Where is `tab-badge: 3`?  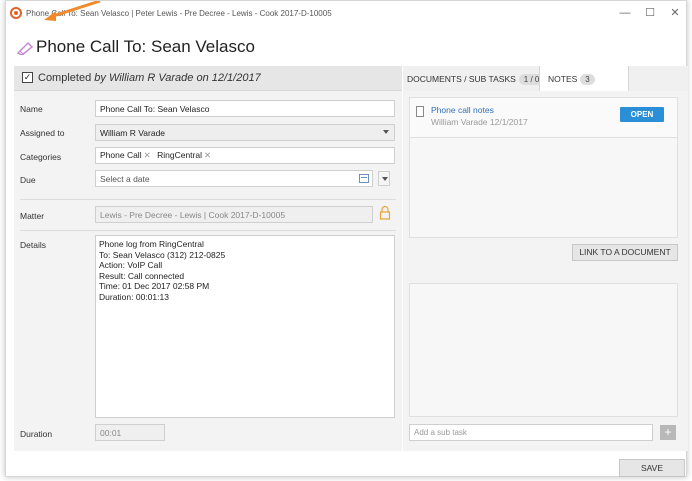
tab-badge: 3 is located at coordinates (587, 79).